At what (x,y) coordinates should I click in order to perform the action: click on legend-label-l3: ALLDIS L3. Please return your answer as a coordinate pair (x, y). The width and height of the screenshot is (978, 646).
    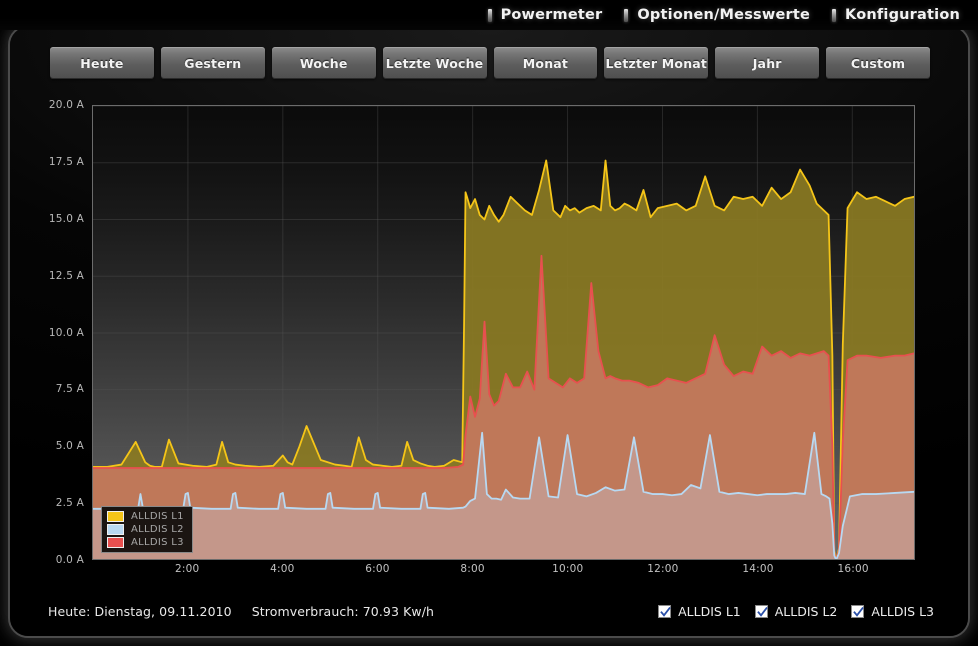
    Looking at the image, I should click on (157, 542).